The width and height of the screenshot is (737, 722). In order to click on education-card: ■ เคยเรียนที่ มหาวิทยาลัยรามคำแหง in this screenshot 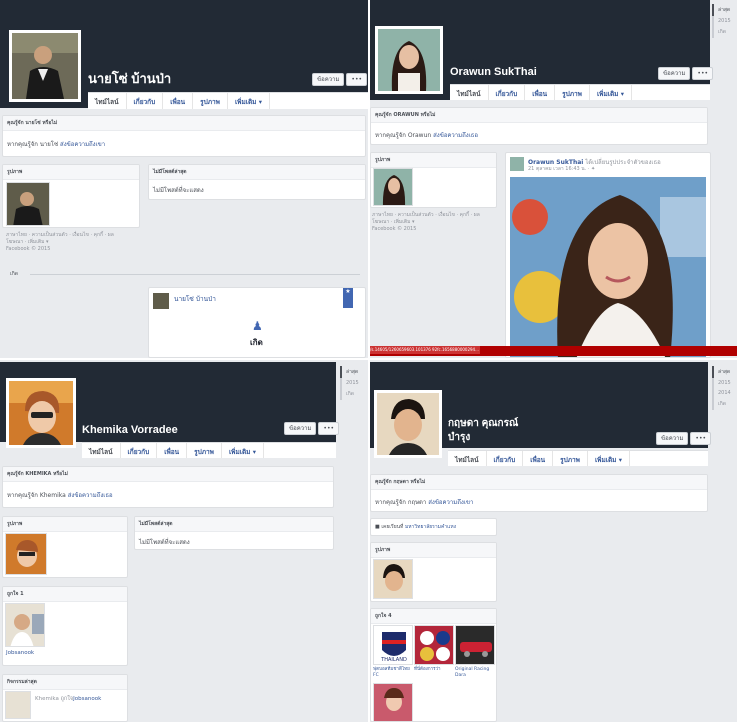, I will do `click(433, 527)`.